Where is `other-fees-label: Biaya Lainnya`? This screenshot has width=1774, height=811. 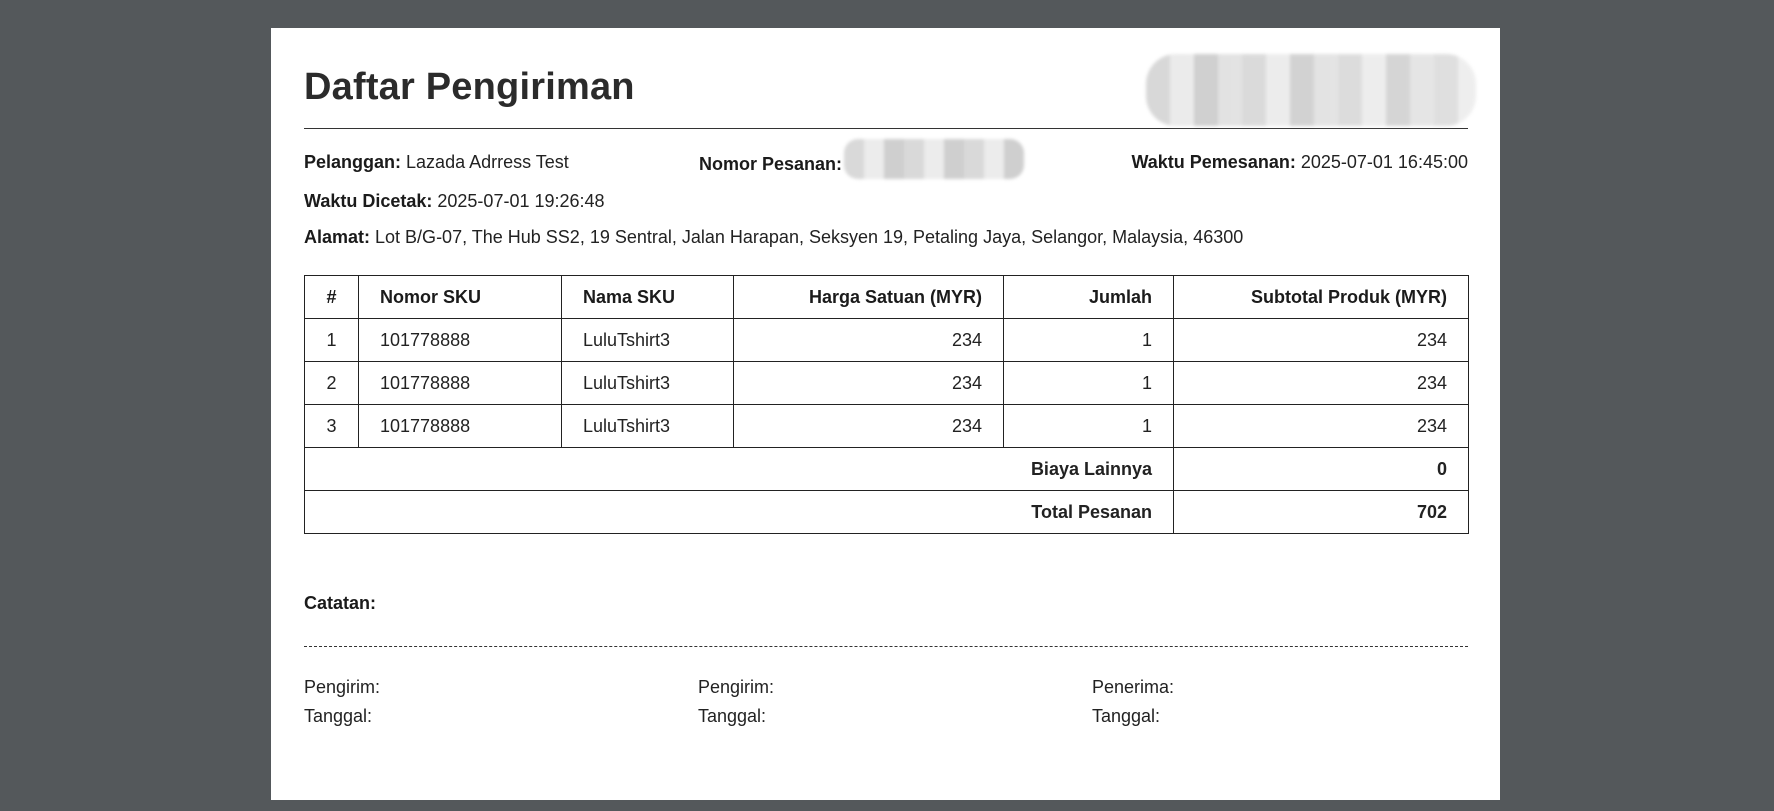 other-fees-label: Biaya Lainnya is located at coordinates (739, 469).